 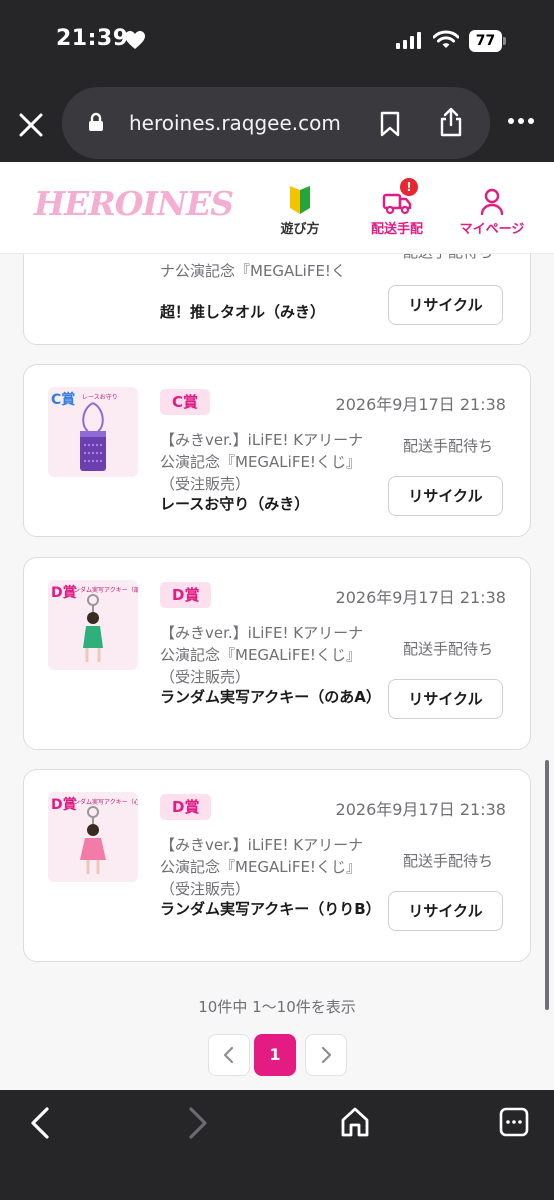 I want to click on chevron-left-icon, so click(x=228, y=1055).